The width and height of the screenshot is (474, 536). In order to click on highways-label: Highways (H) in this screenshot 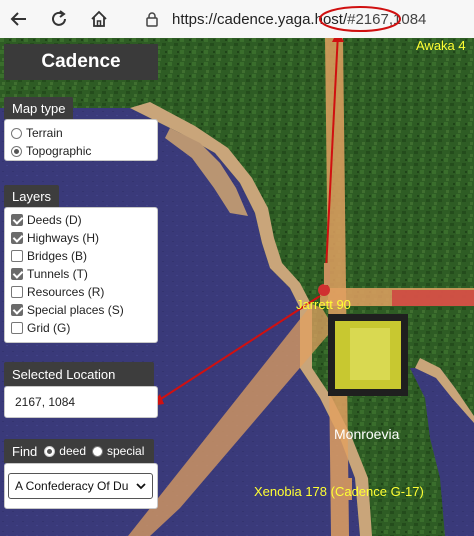, I will do `click(63, 238)`.